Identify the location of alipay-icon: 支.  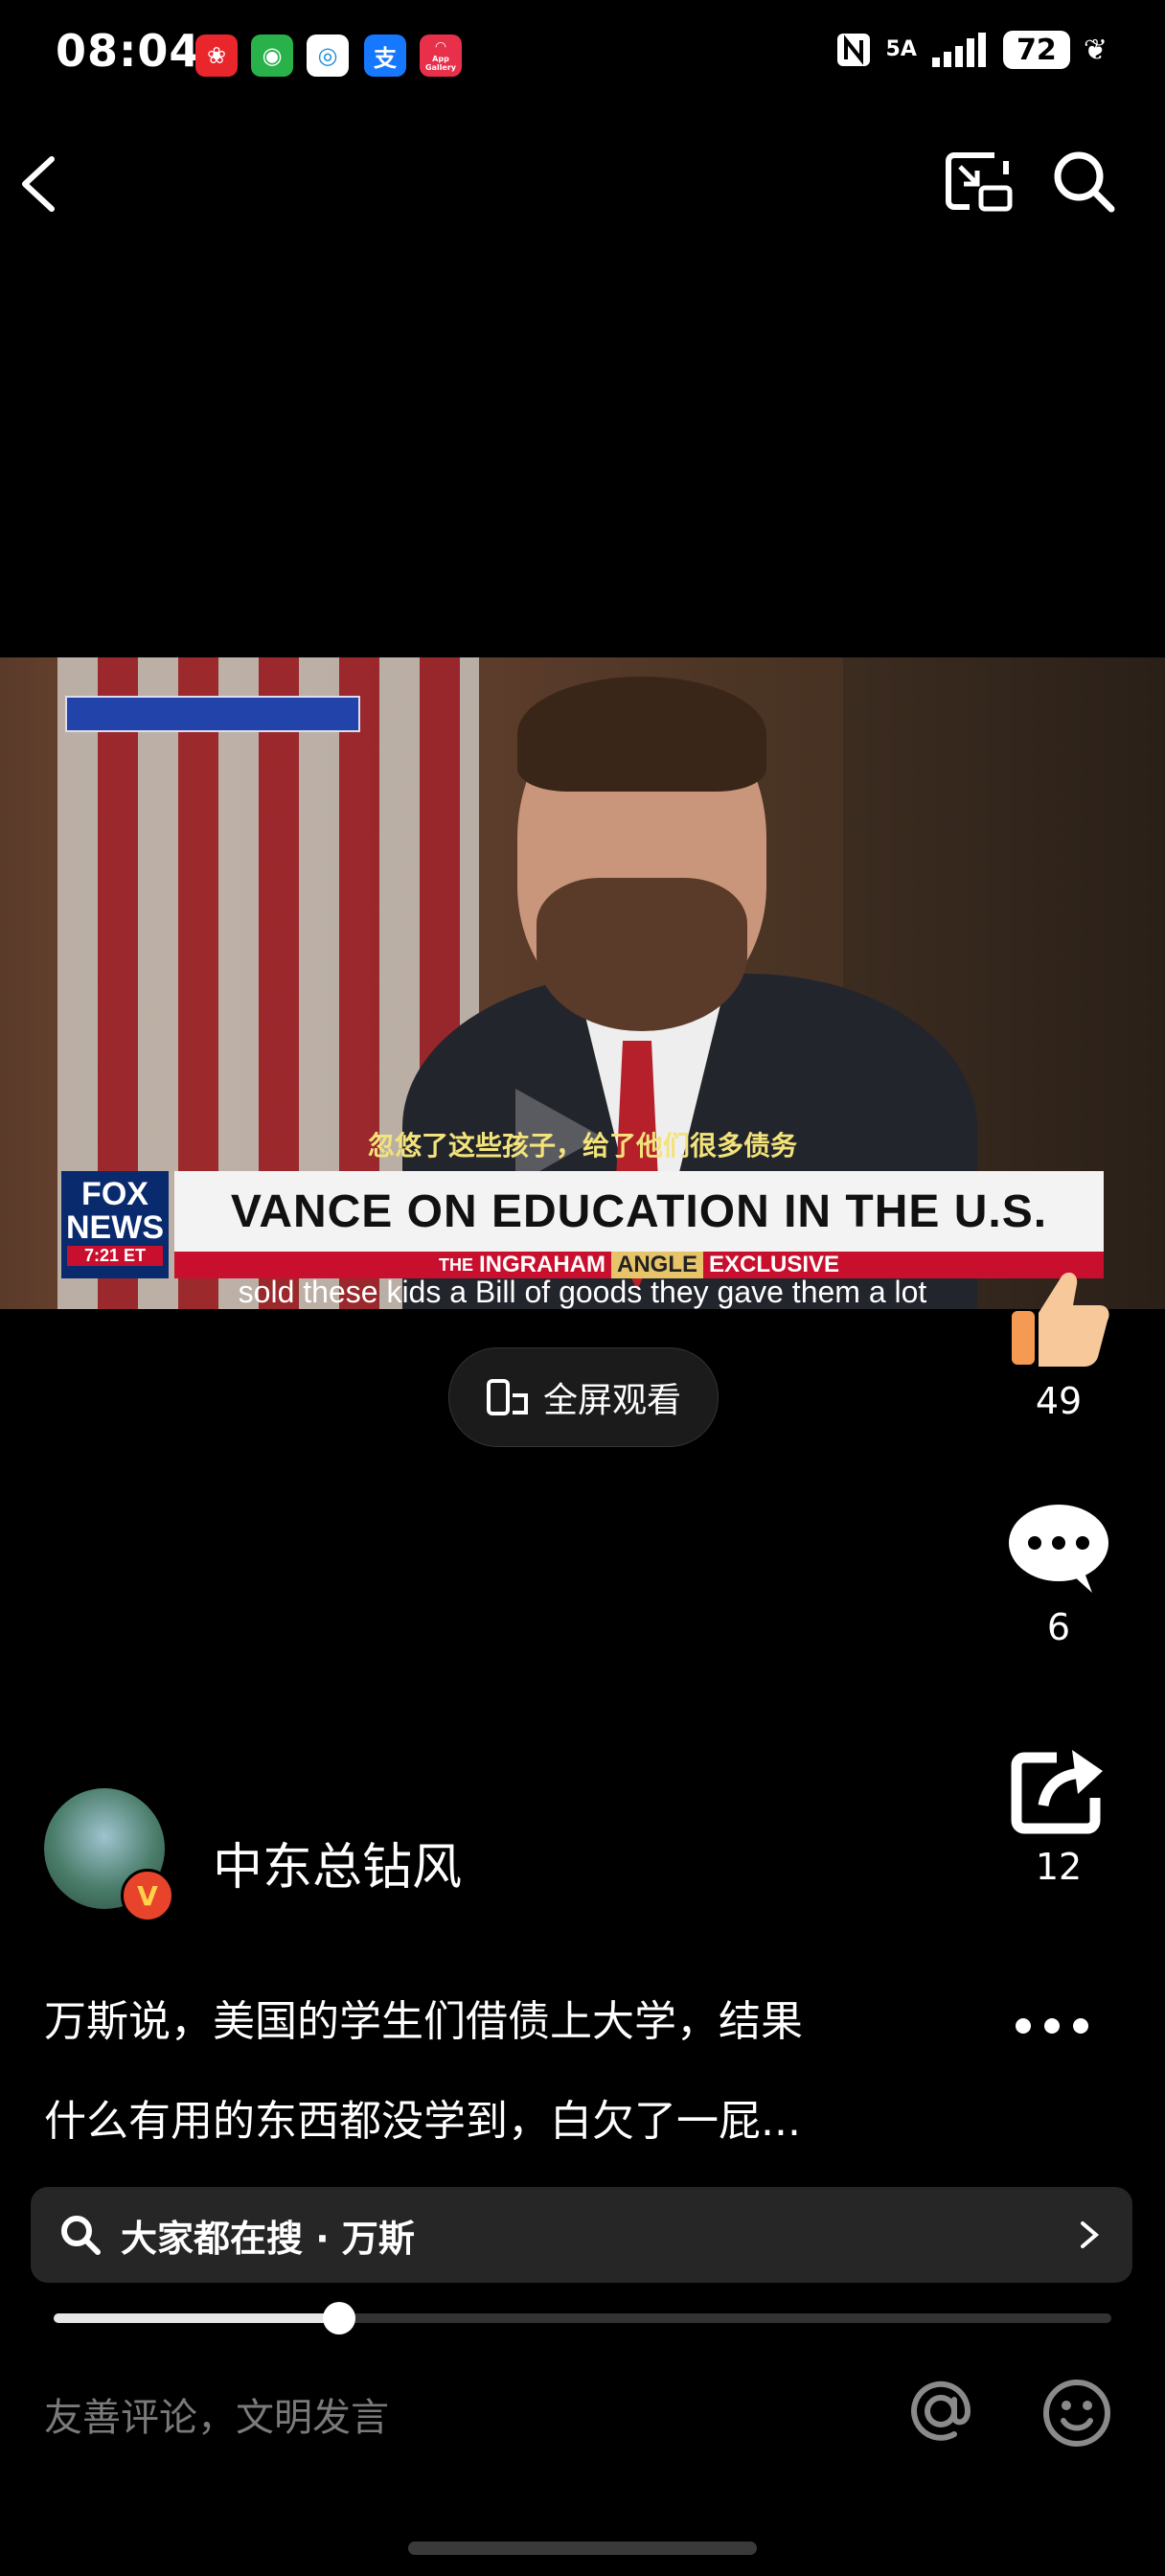
(385, 55).